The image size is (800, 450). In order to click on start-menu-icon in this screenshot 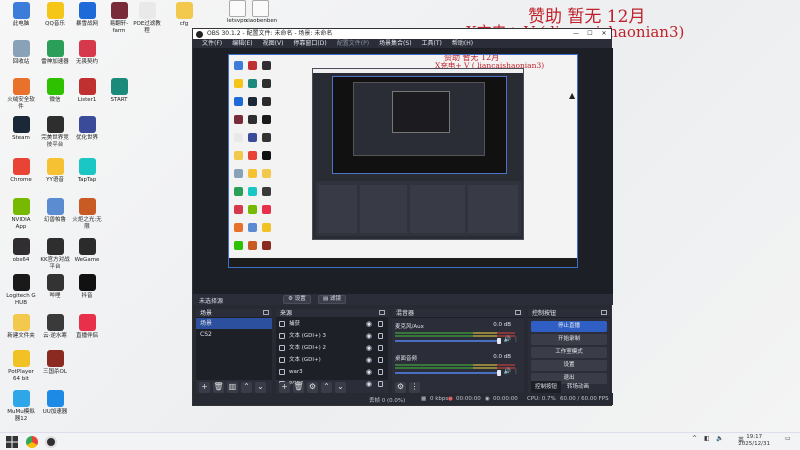, I will do `click(12, 442)`.